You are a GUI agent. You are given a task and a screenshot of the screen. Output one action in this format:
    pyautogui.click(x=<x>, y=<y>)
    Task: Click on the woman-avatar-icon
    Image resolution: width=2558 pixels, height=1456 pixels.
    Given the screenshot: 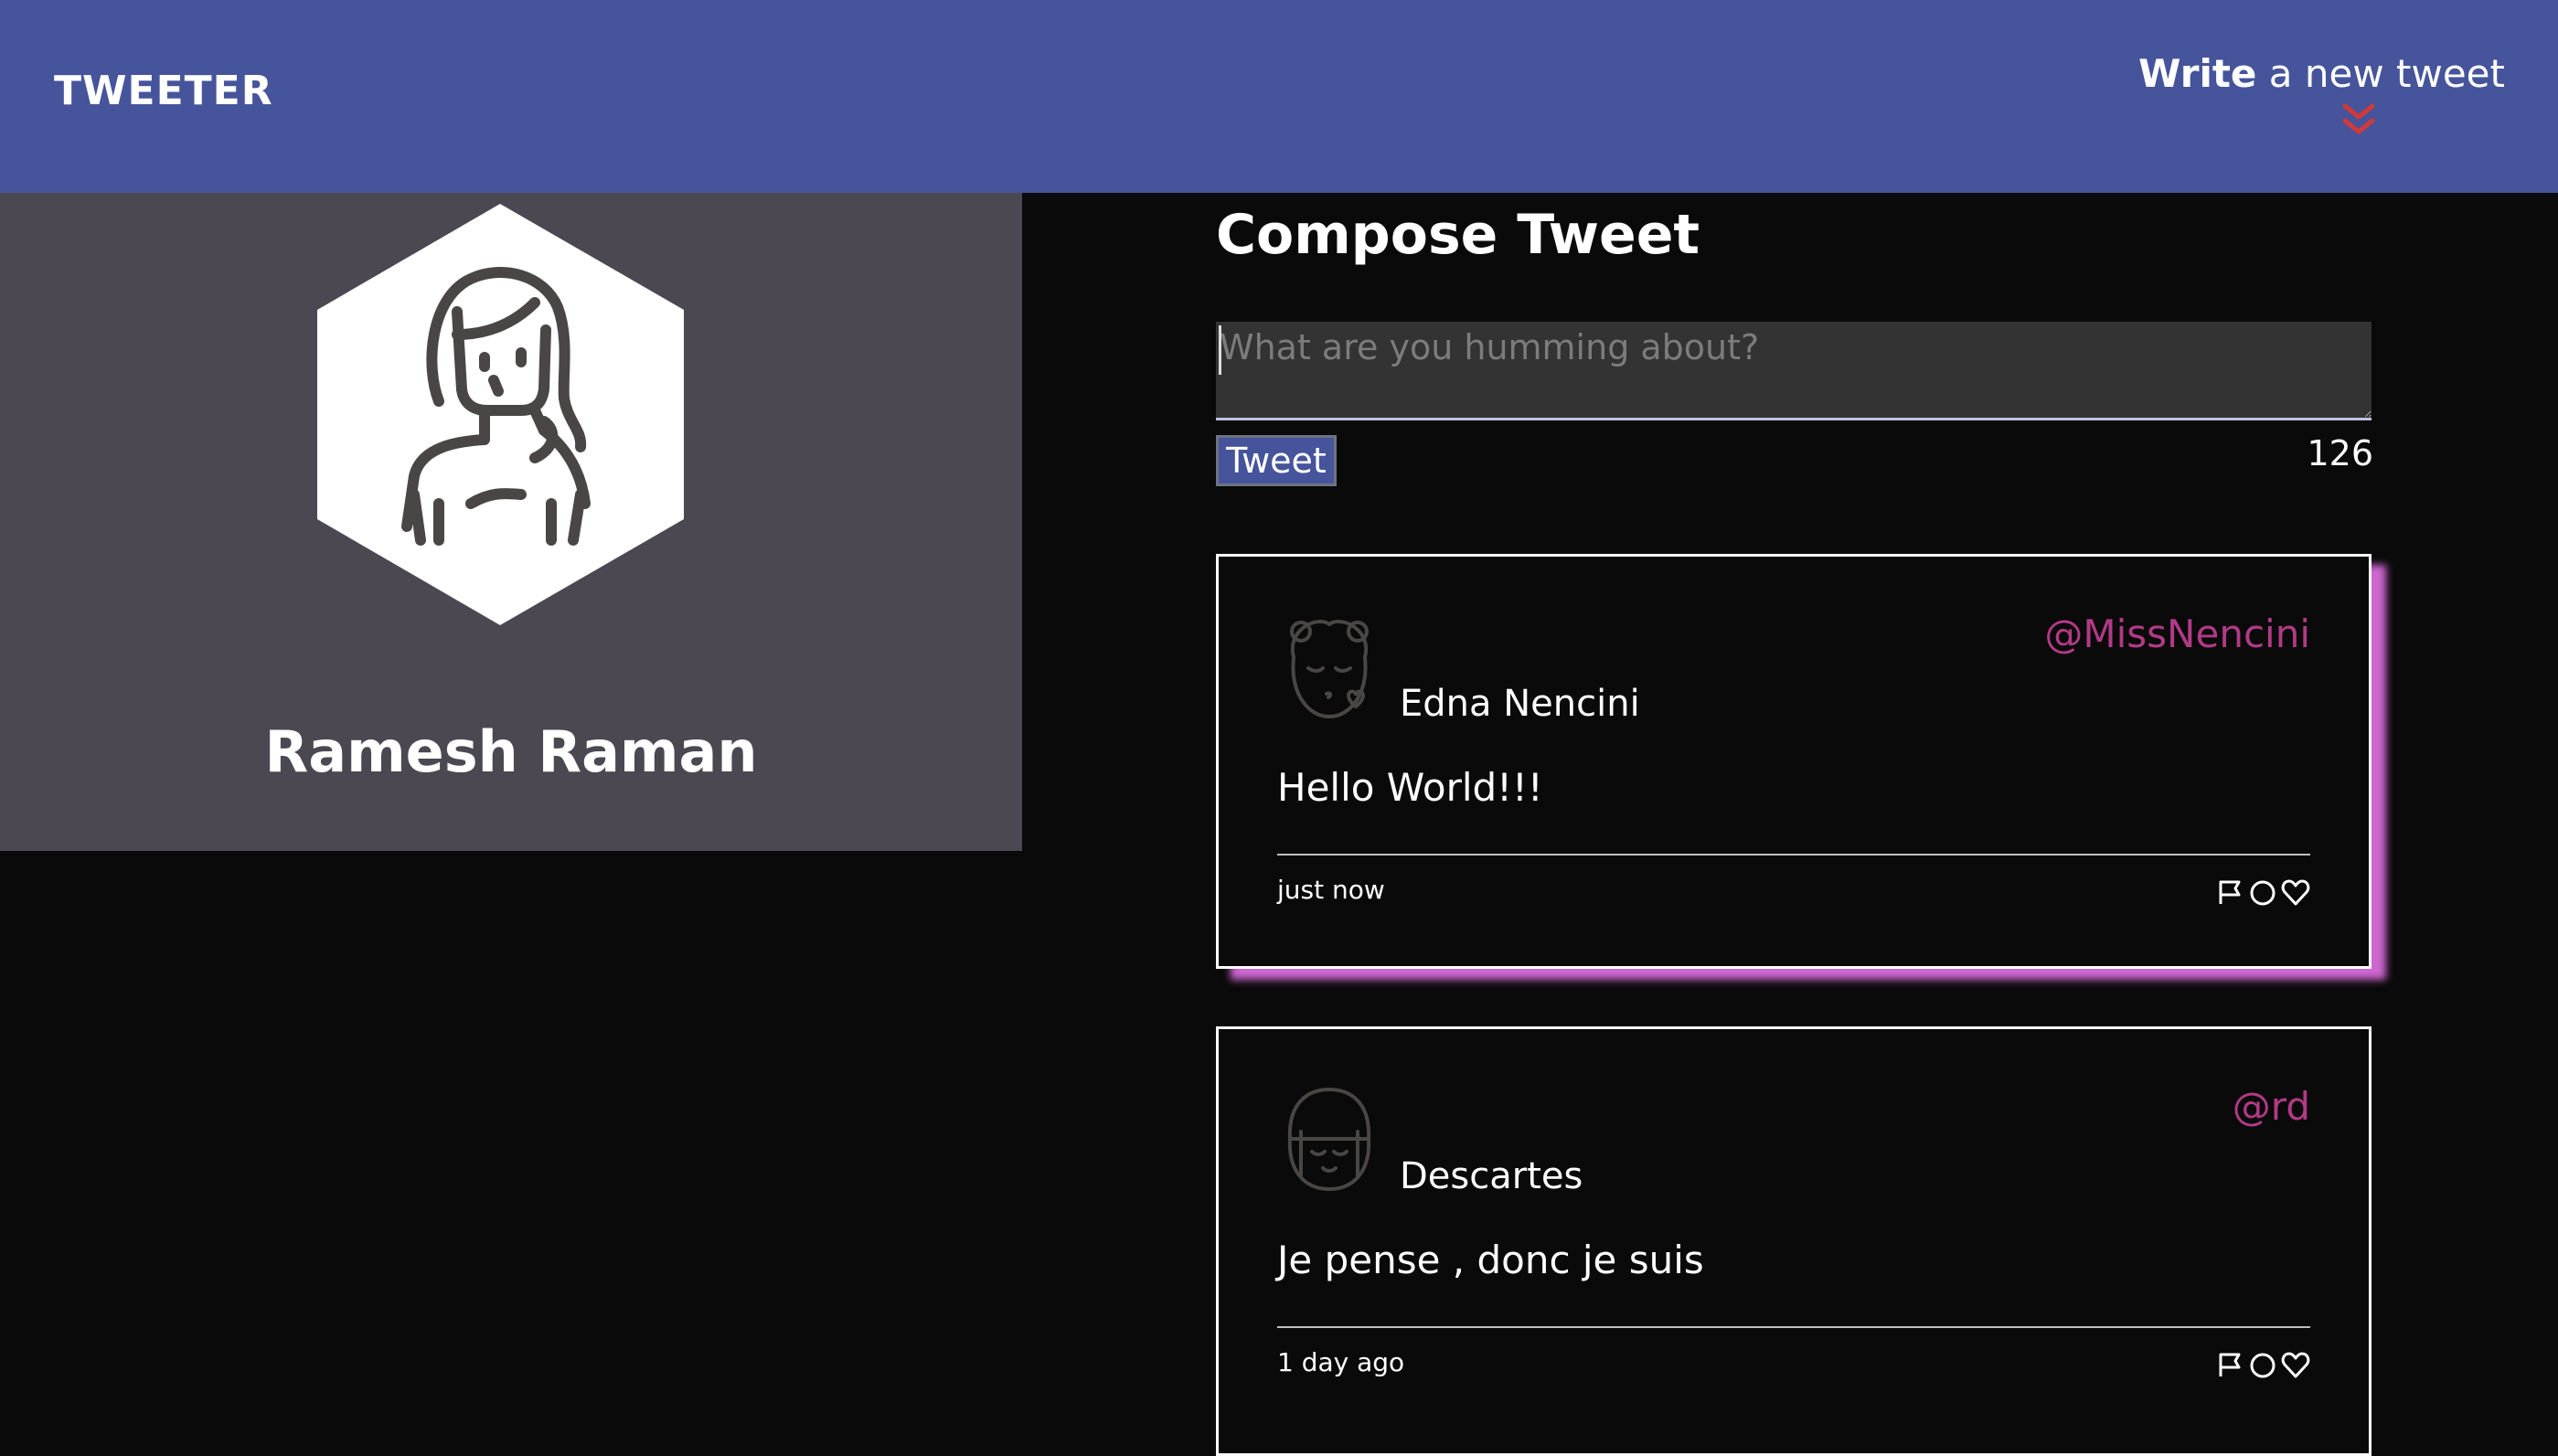 What is the action you would take?
    pyautogui.click(x=501, y=414)
    